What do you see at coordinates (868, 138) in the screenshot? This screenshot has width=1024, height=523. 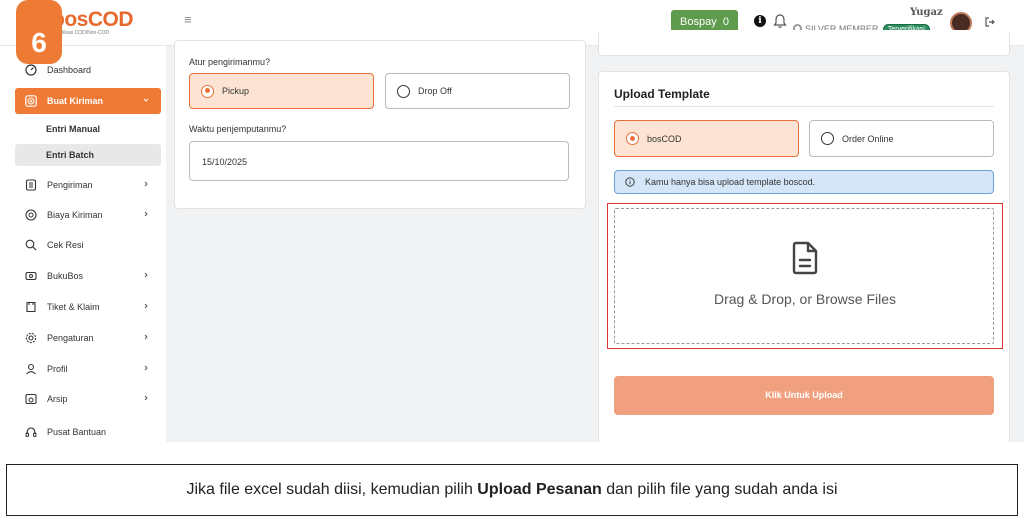 I see `template-order-online-label: Order Online` at bounding box center [868, 138].